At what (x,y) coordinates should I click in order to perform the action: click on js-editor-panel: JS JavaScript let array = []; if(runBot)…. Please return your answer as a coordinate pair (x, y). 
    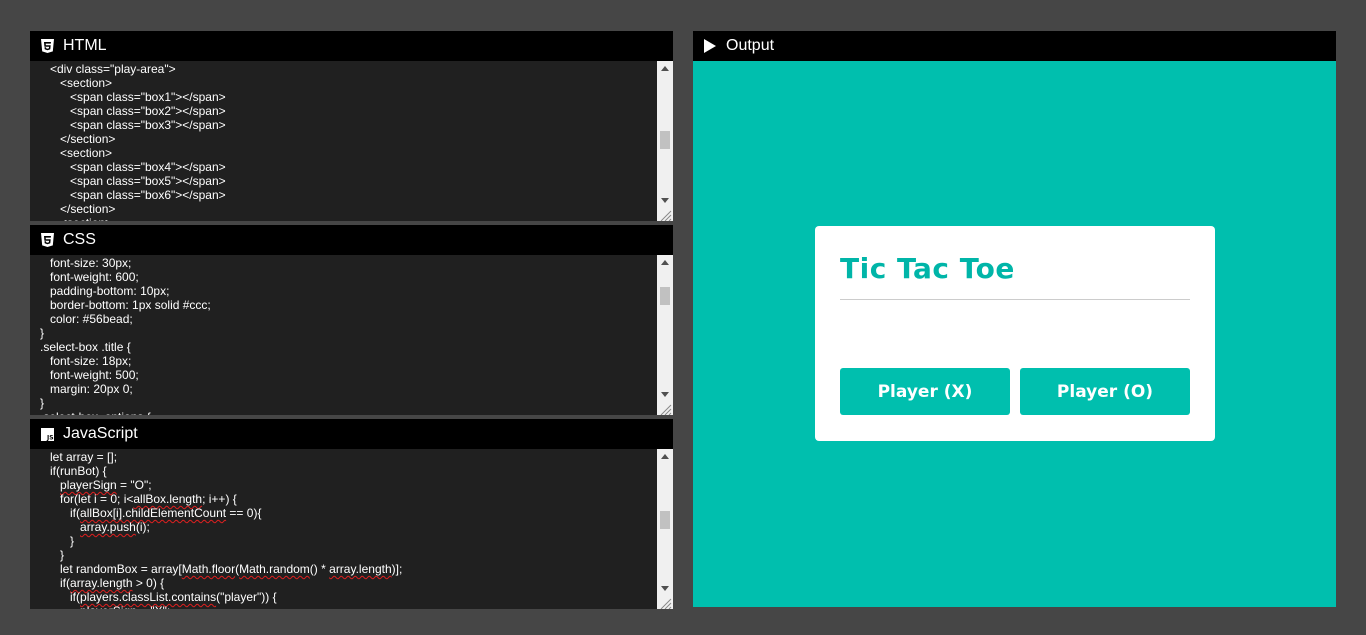
    Looking at the image, I should click on (351, 514).